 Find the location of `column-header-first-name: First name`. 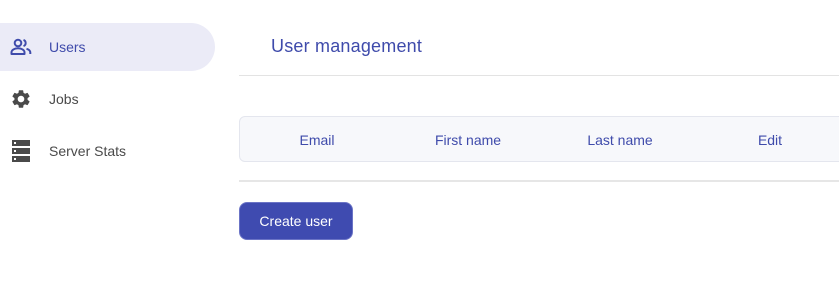

column-header-first-name: First name is located at coordinates (468, 140).